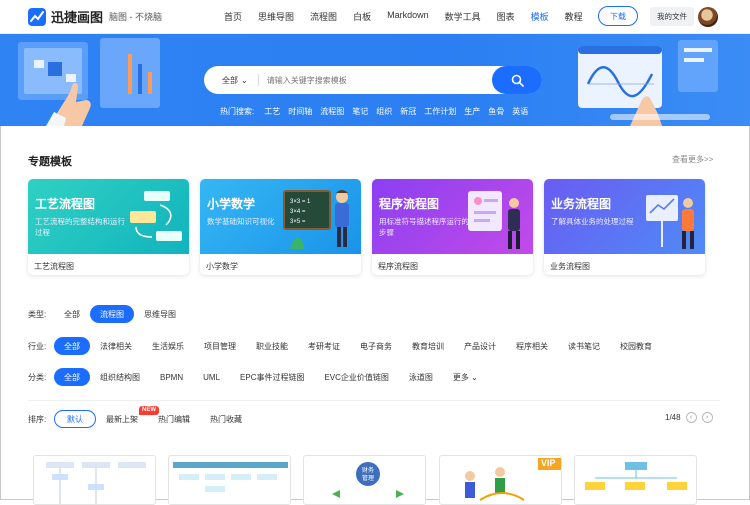 This screenshot has width=750, height=505. Describe the element at coordinates (116, 346) in the screenshot. I see `filter-industry-option: 法律相关` at that location.